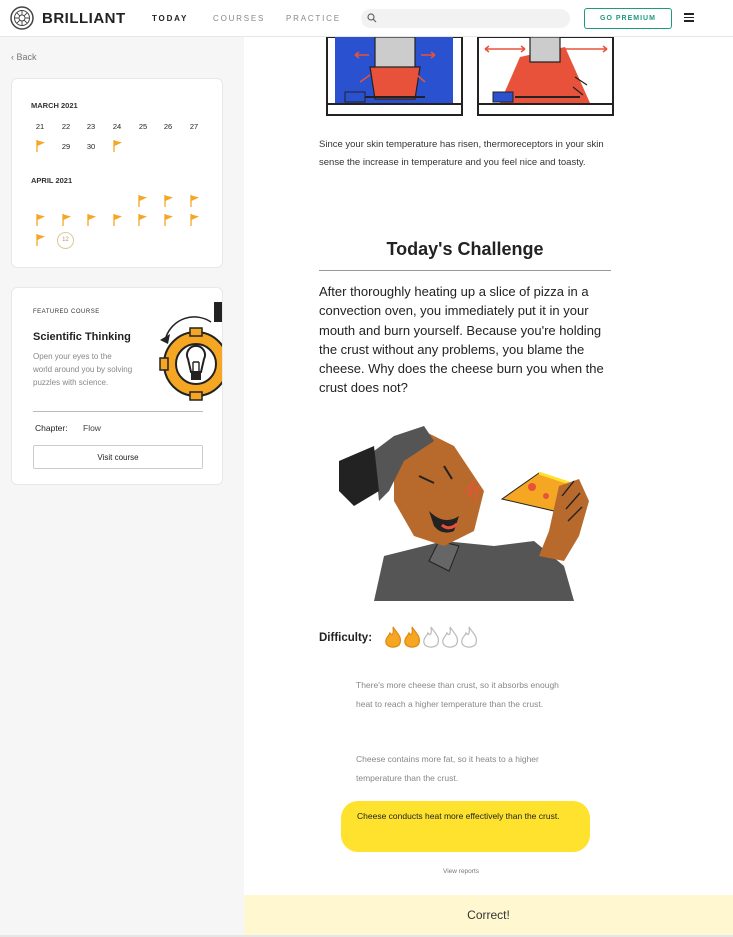 Image resolution: width=733 pixels, height=937 pixels. Describe the element at coordinates (313, 18) in the screenshot. I see `nav-practice: PRACTICE` at that location.